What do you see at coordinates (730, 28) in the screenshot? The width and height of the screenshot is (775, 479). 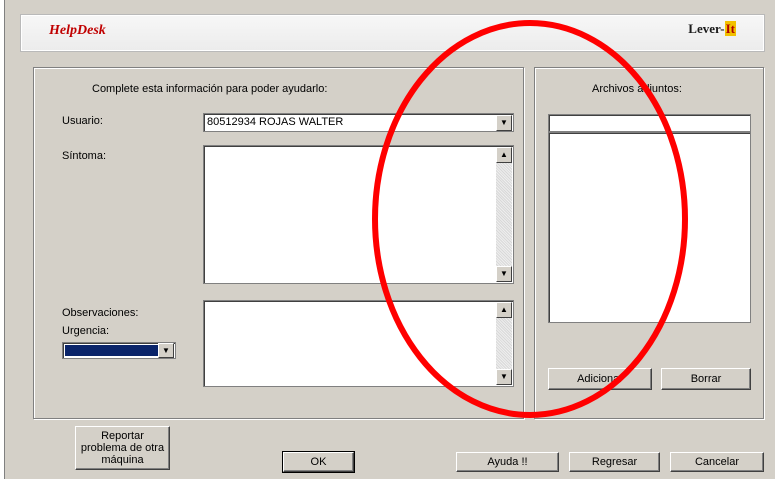 I see `brand-suffix: It` at bounding box center [730, 28].